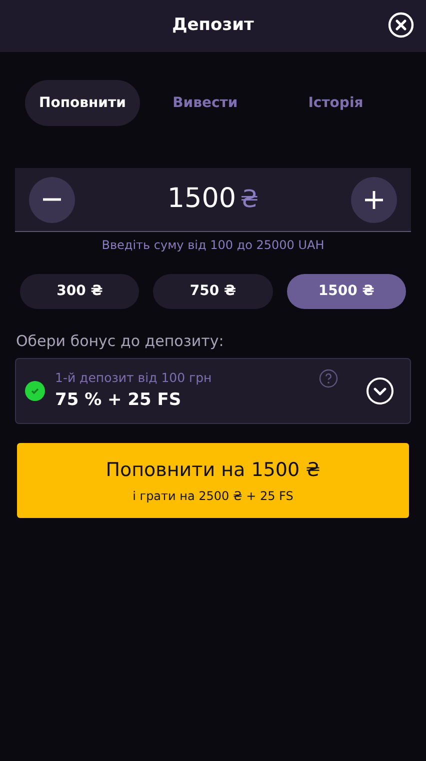 The width and height of the screenshot is (426, 761). I want to click on amount-hint: Введіть суму від 100 до 25000 UAH, so click(213, 245).